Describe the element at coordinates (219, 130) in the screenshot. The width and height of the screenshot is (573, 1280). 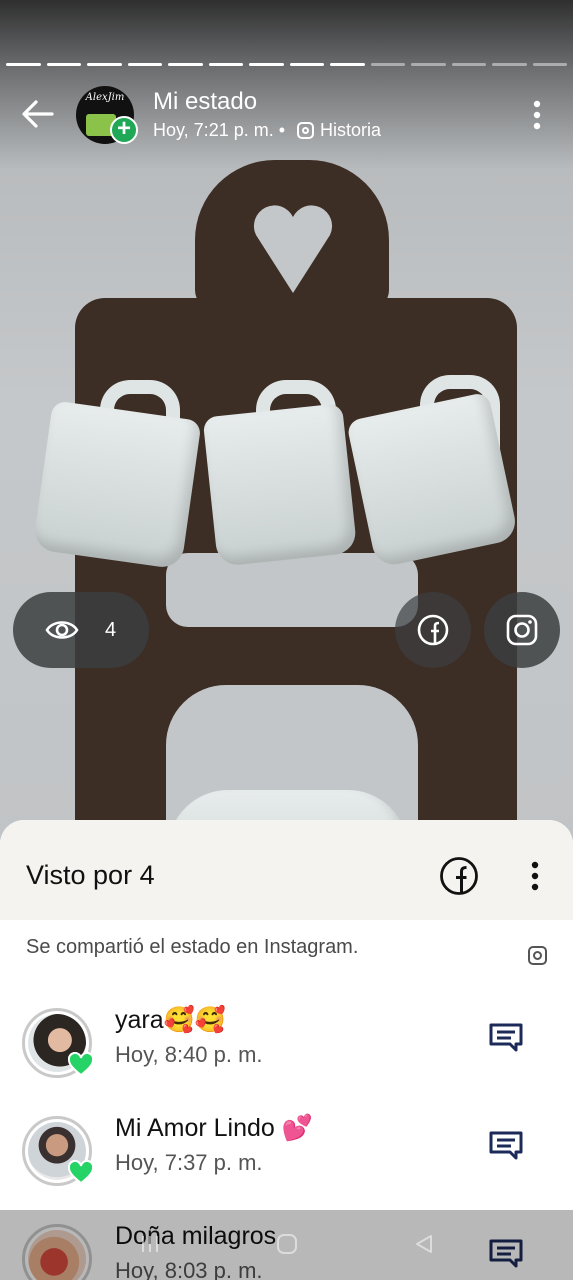
I see `status-time: Hoy, 7:21 p. m. •` at that location.